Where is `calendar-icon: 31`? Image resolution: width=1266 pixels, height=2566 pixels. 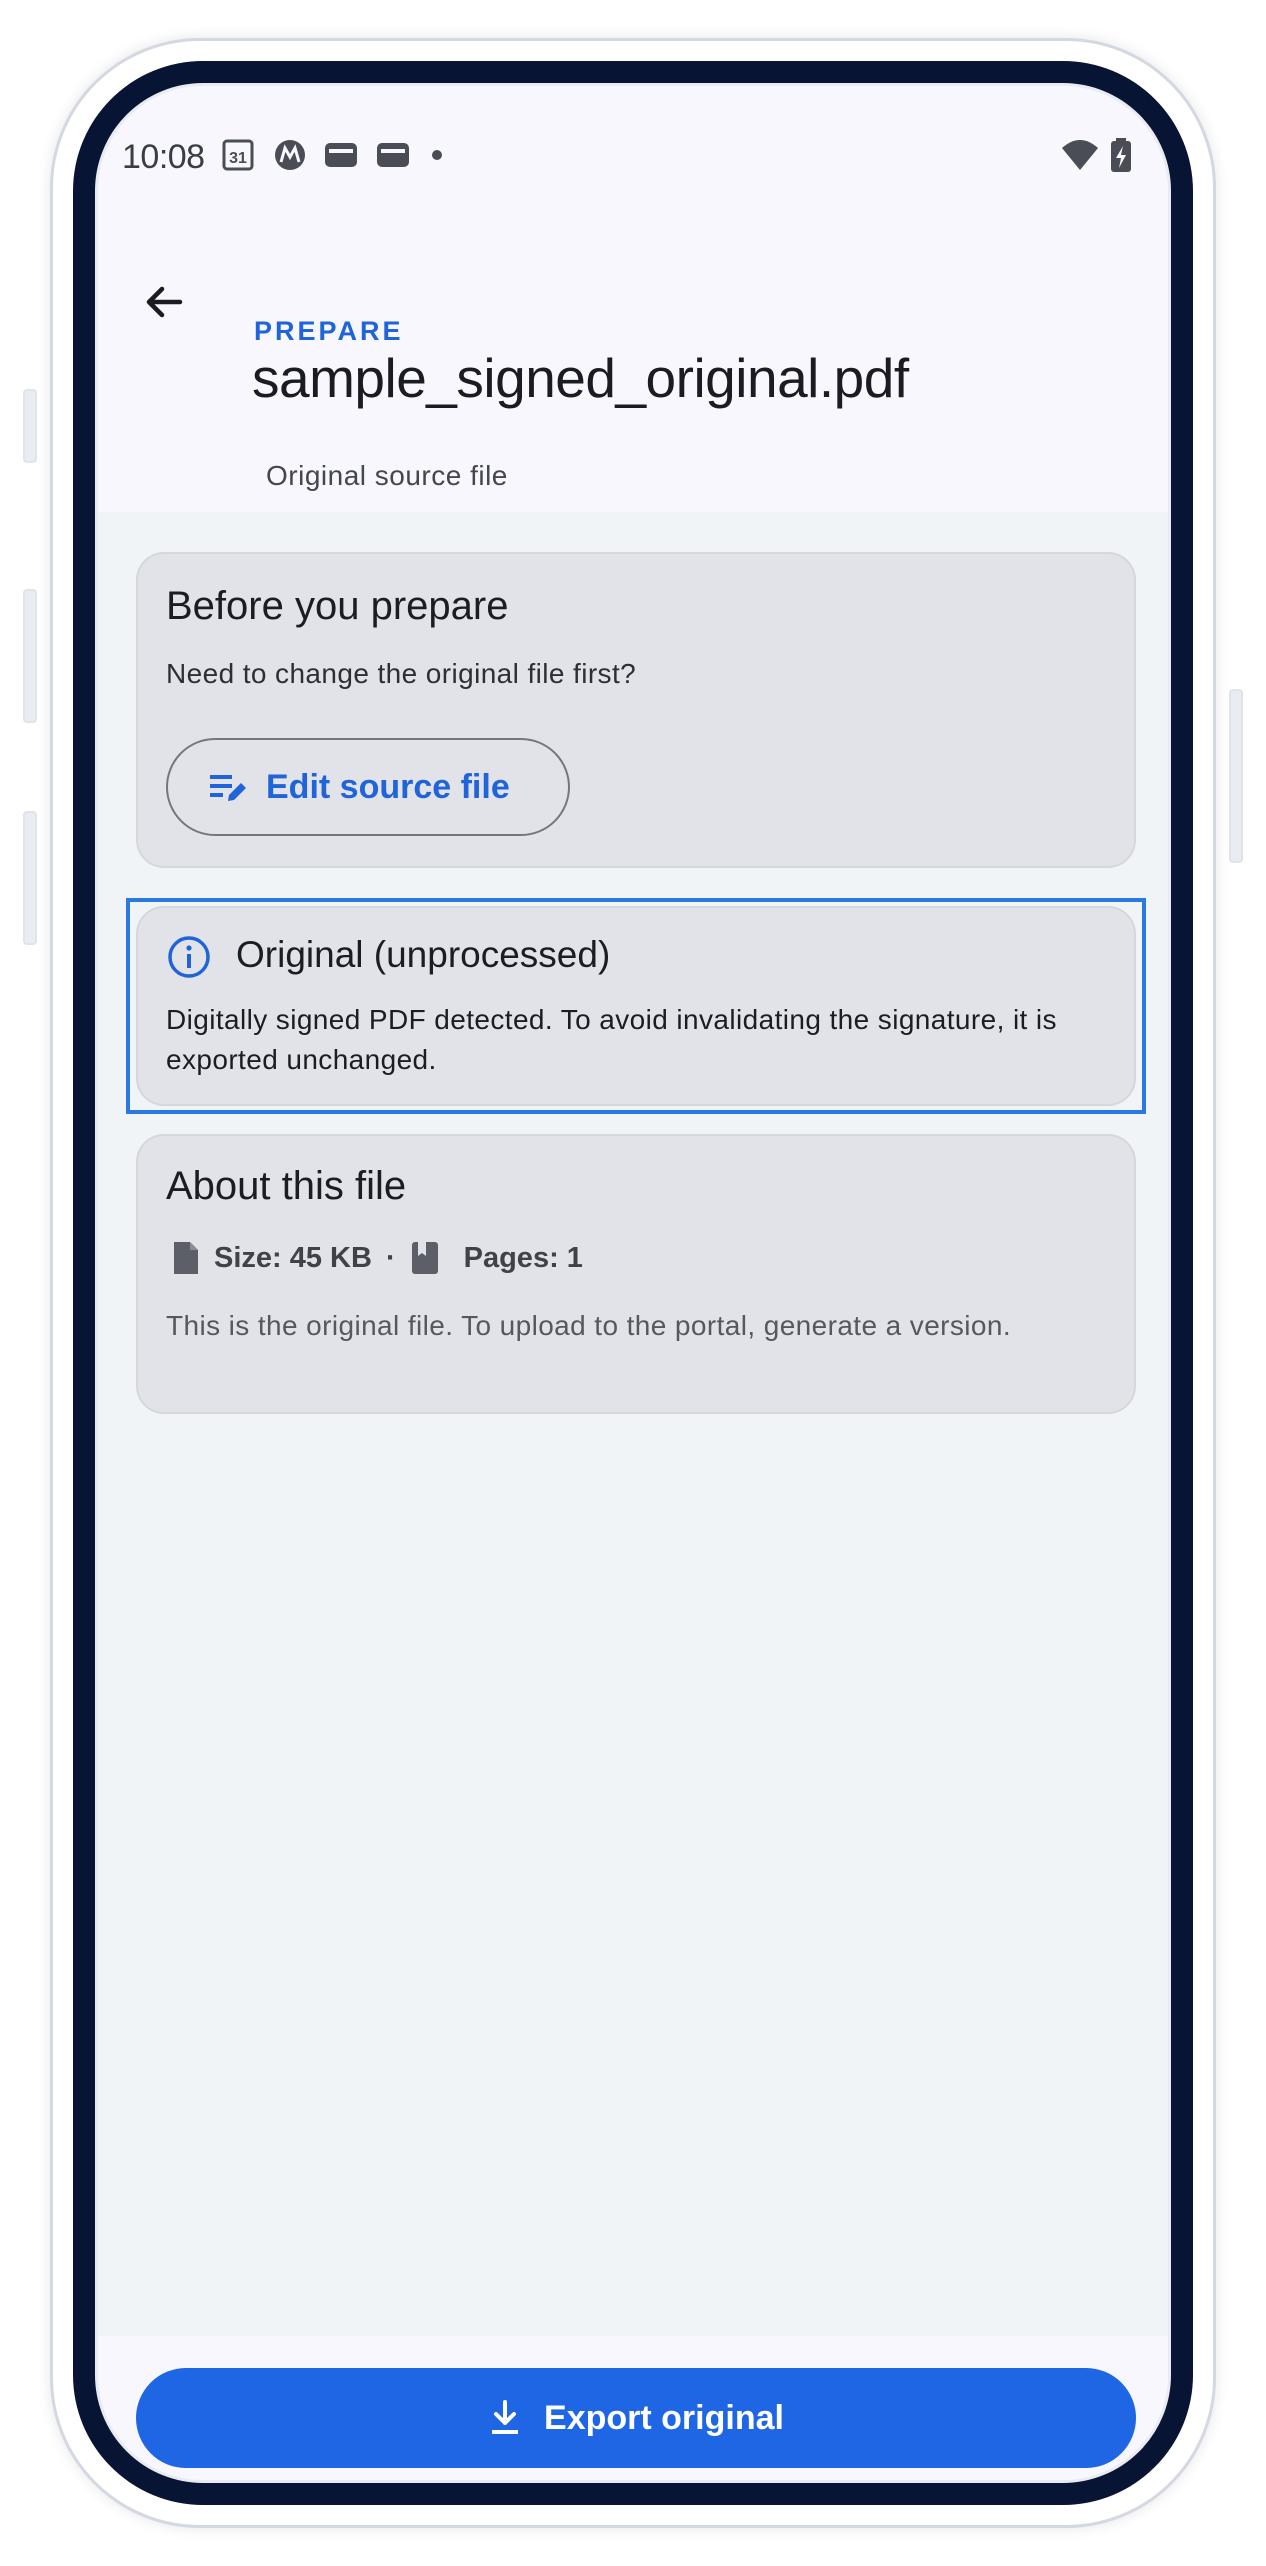 calendar-icon: 31 is located at coordinates (239, 157).